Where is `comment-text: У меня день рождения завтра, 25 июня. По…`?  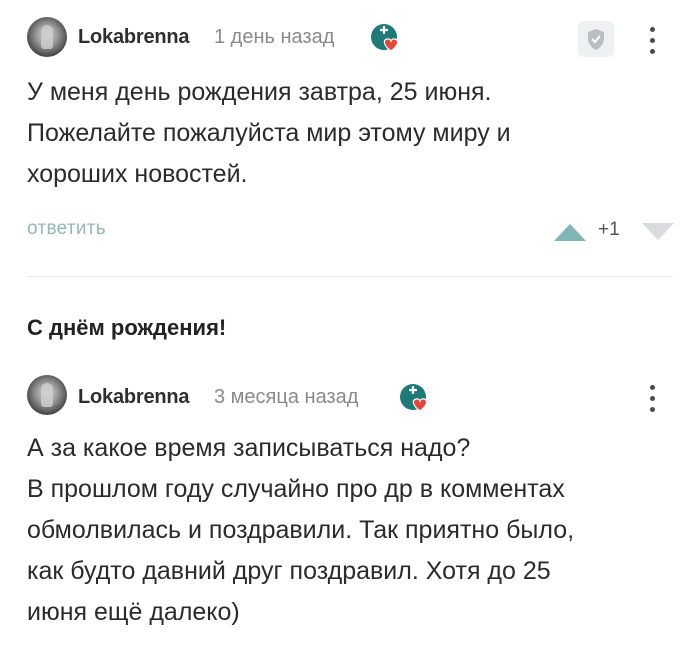
comment-text: У меня день рождения завтра, 25 июня. По… is located at coordinates (269, 133).